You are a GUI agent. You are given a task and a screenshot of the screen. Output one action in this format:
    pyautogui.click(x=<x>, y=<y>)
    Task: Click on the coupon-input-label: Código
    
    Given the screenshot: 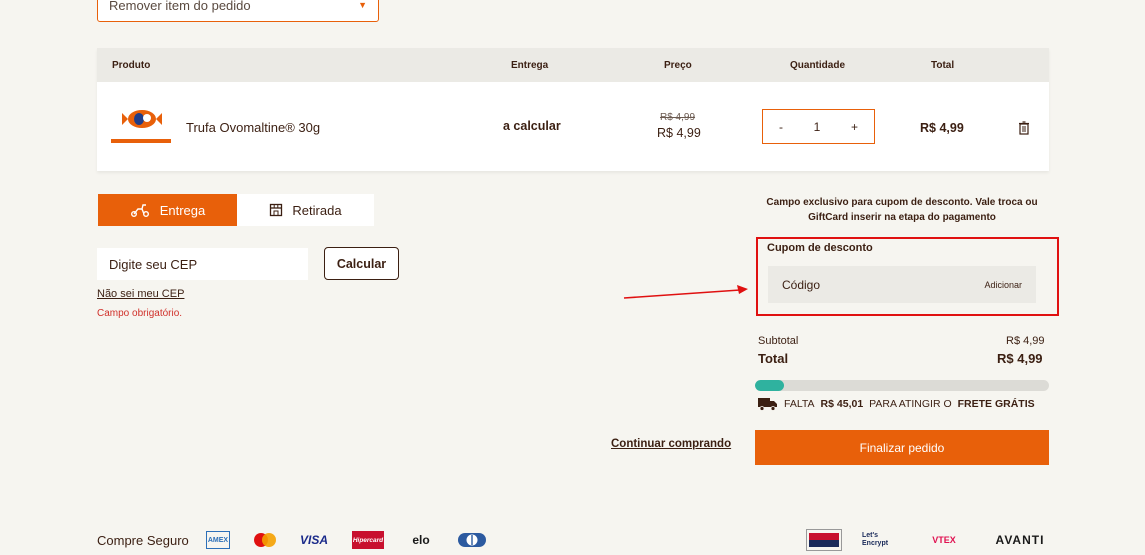 What is the action you would take?
    pyautogui.click(x=801, y=284)
    